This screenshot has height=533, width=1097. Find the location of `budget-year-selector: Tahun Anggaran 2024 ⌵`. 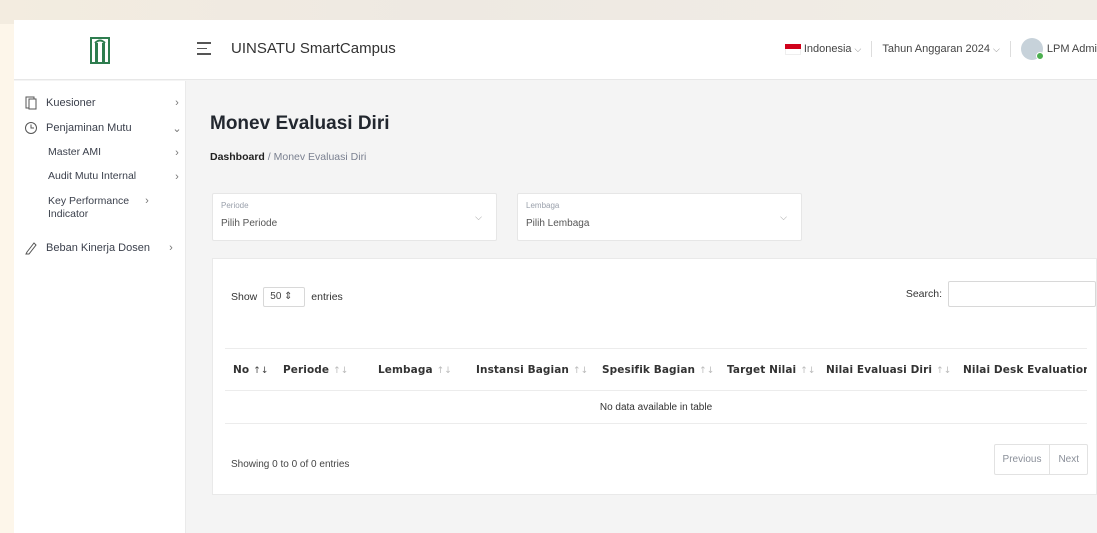

budget-year-selector: Tahun Anggaran 2024 ⌵ is located at coordinates (940, 49).